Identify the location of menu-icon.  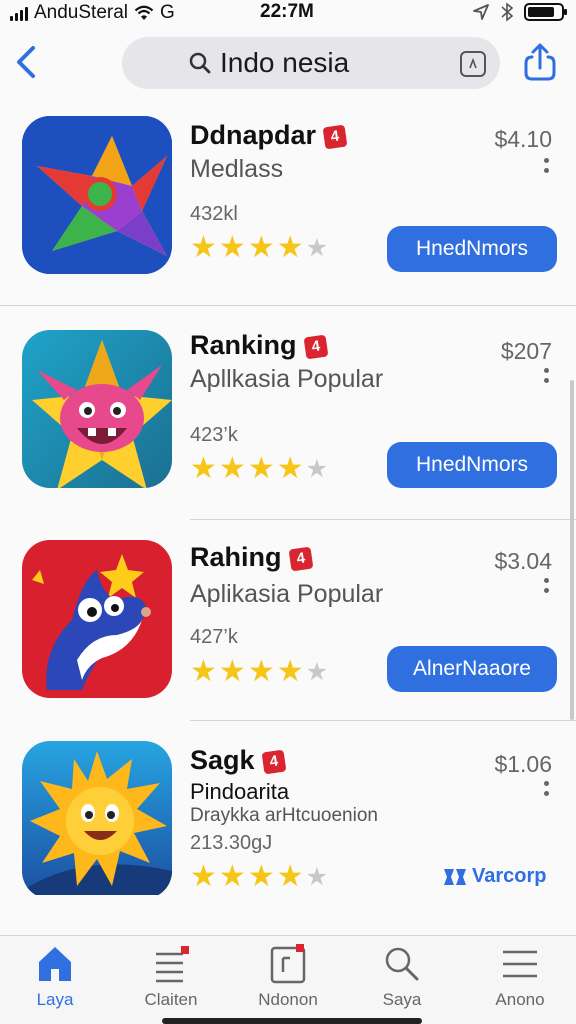
(520, 964).